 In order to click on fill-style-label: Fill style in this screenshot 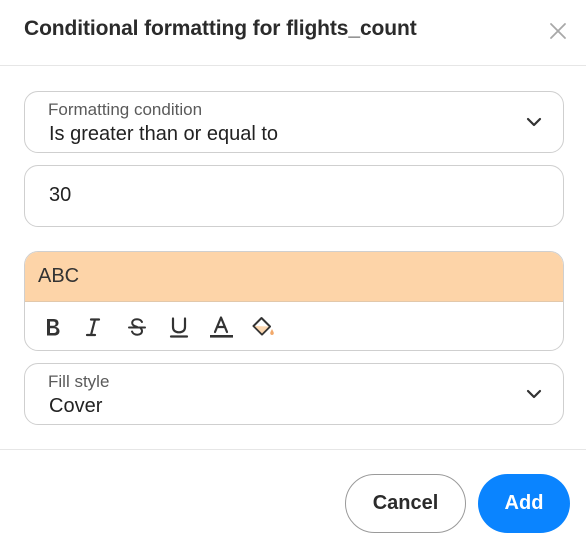, I will do `click(79, 381)`.